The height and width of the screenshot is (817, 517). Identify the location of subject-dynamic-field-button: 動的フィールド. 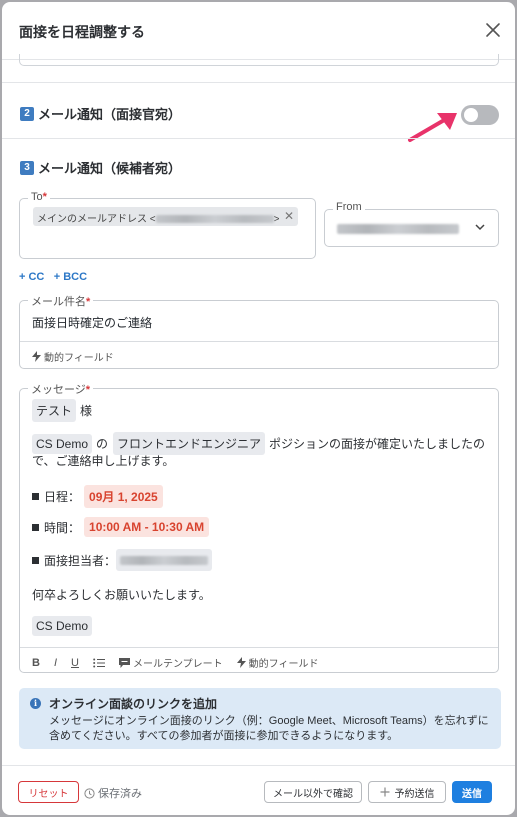
(73, 356).